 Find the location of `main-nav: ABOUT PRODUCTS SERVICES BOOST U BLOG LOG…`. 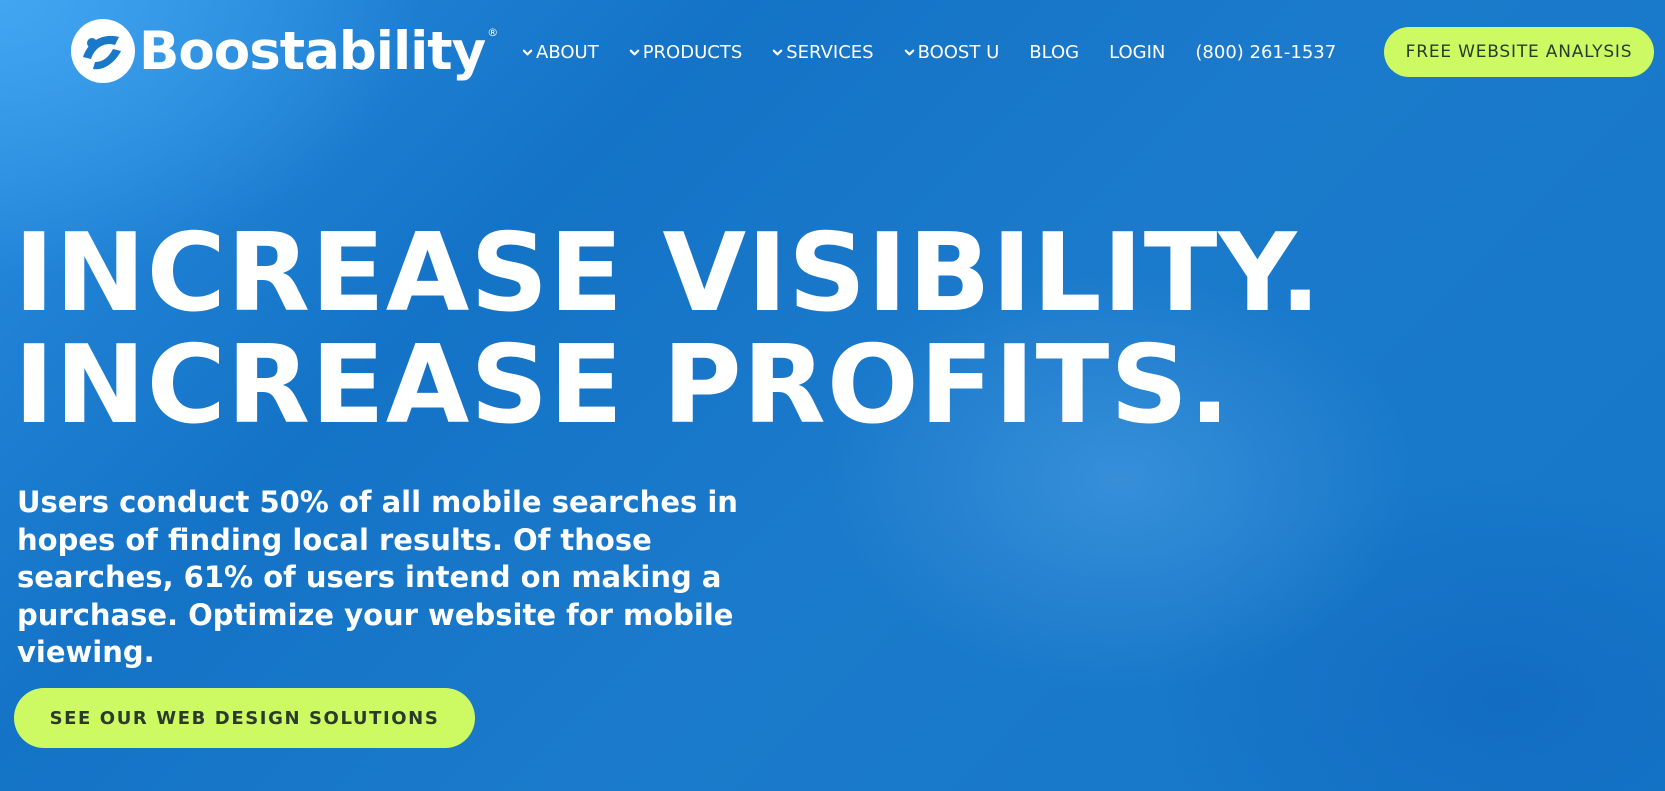

main-nav: ABOUT PRODUCTS SERVICES BOOST U BLOG LOG… is located at coordinates (929, 52).